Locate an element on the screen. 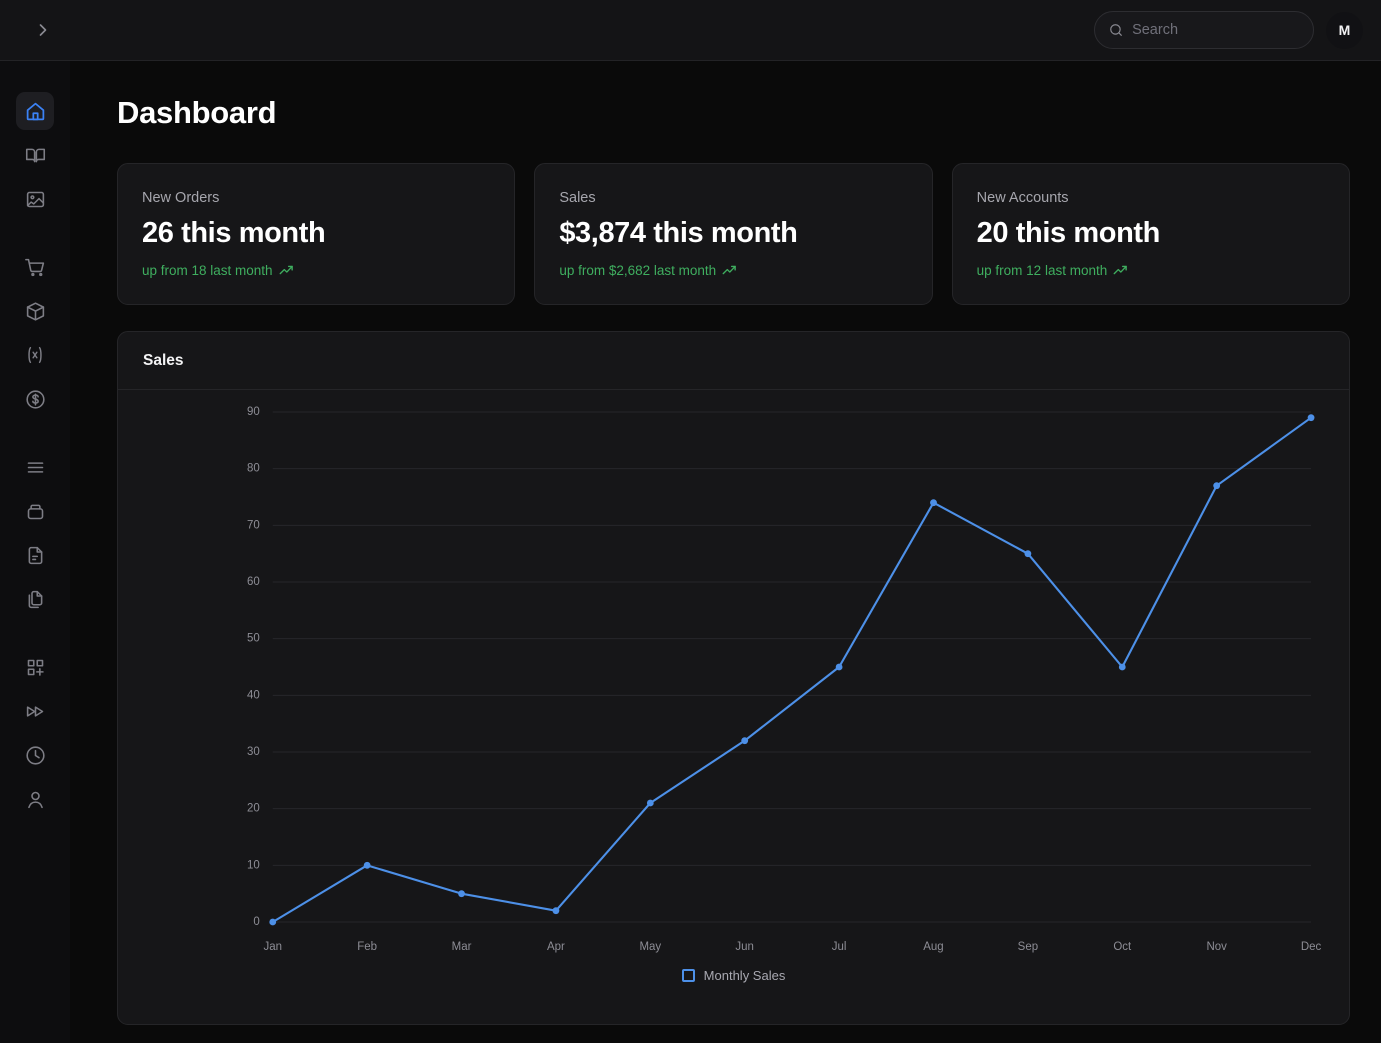  sidebar-item-images is located at coordinates (35, 199).